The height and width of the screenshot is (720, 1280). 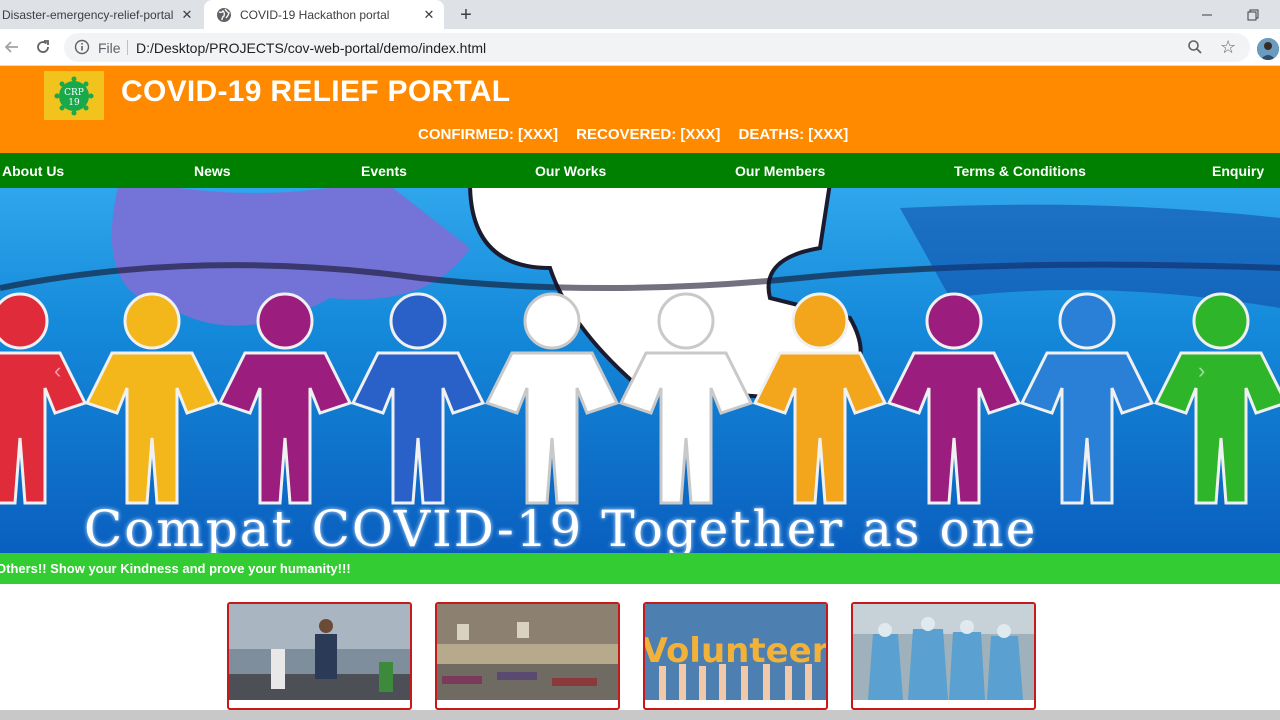 What do you see at coordinates (315, 14) in the screenshot?
I see `tab-title: COVID-19 Hackathon portal` at bounding box center [315, 14].